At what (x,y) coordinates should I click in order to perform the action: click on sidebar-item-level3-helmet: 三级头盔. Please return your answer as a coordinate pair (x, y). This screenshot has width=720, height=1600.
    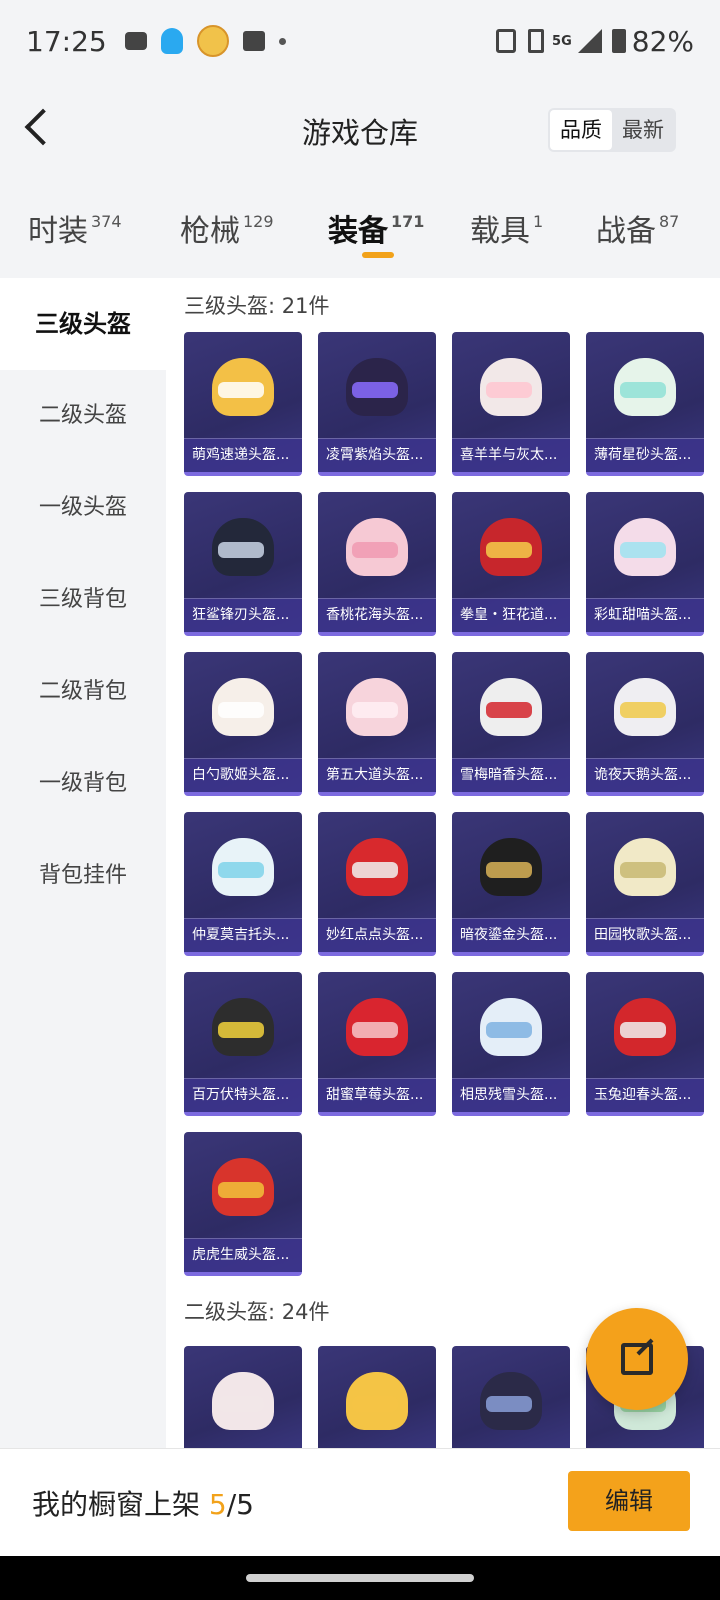
    Looking at the image, I should click on (83, 324).